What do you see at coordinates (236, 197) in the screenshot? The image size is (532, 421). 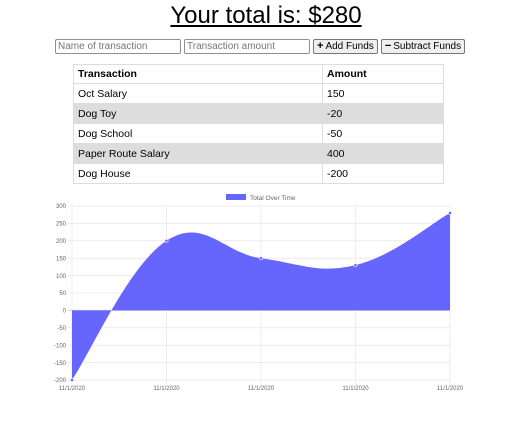 I see `legend-swatch` at bounding box center [236, 197].